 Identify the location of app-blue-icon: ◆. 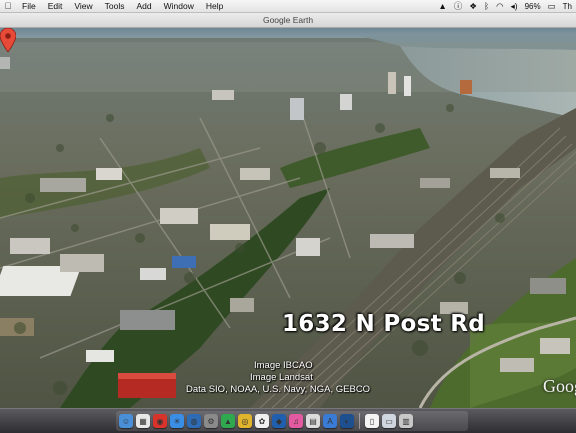
(279, 421).